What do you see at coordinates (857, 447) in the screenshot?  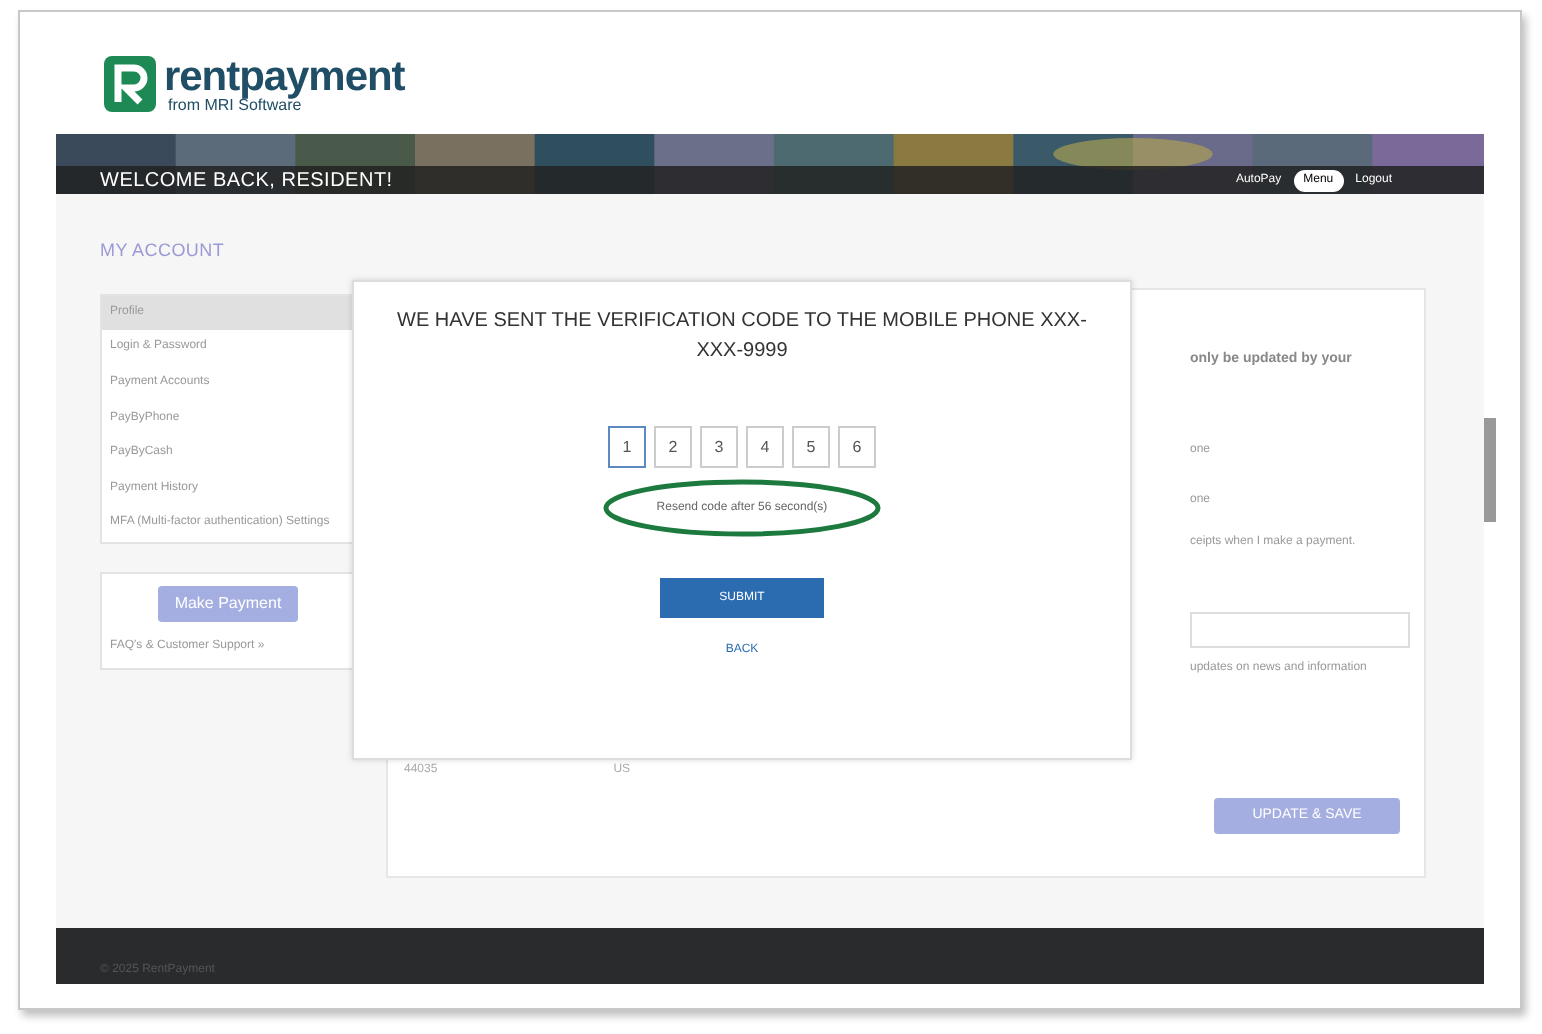 I see `code-digit-field: 6` at bounding box center [857, 447].